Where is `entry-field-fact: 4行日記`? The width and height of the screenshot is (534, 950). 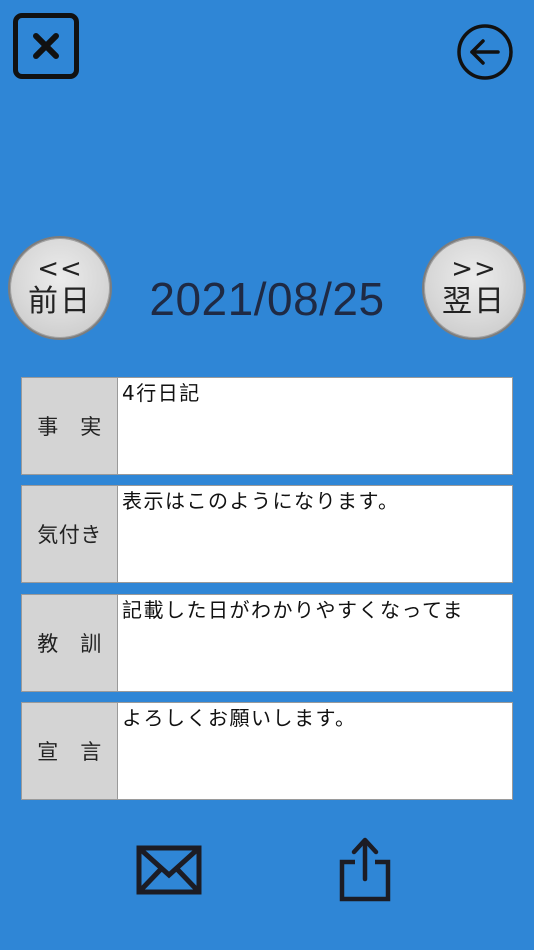
entry-field-fact: 4行日記 is located at coordinates (315, 426).